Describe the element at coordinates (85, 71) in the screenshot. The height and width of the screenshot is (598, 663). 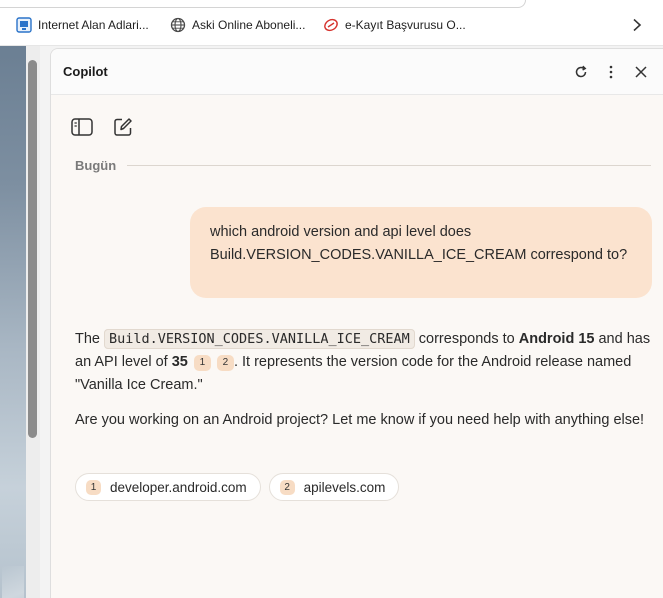
I see `panel-title: Copilot` at that location.